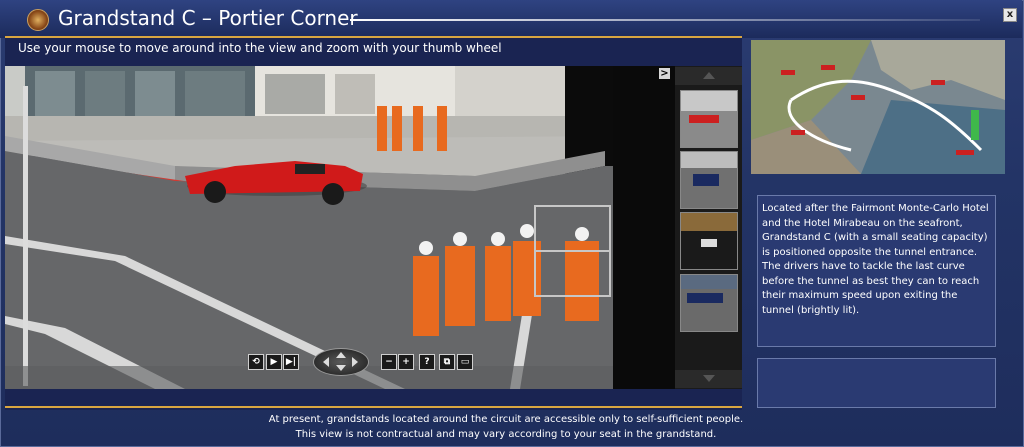 The image size is (1024, 447). What do you see at coordinates (447, 362) in the screenshot?
I see `fullscreen-button: ⧉` at bounding box center [447, 362].